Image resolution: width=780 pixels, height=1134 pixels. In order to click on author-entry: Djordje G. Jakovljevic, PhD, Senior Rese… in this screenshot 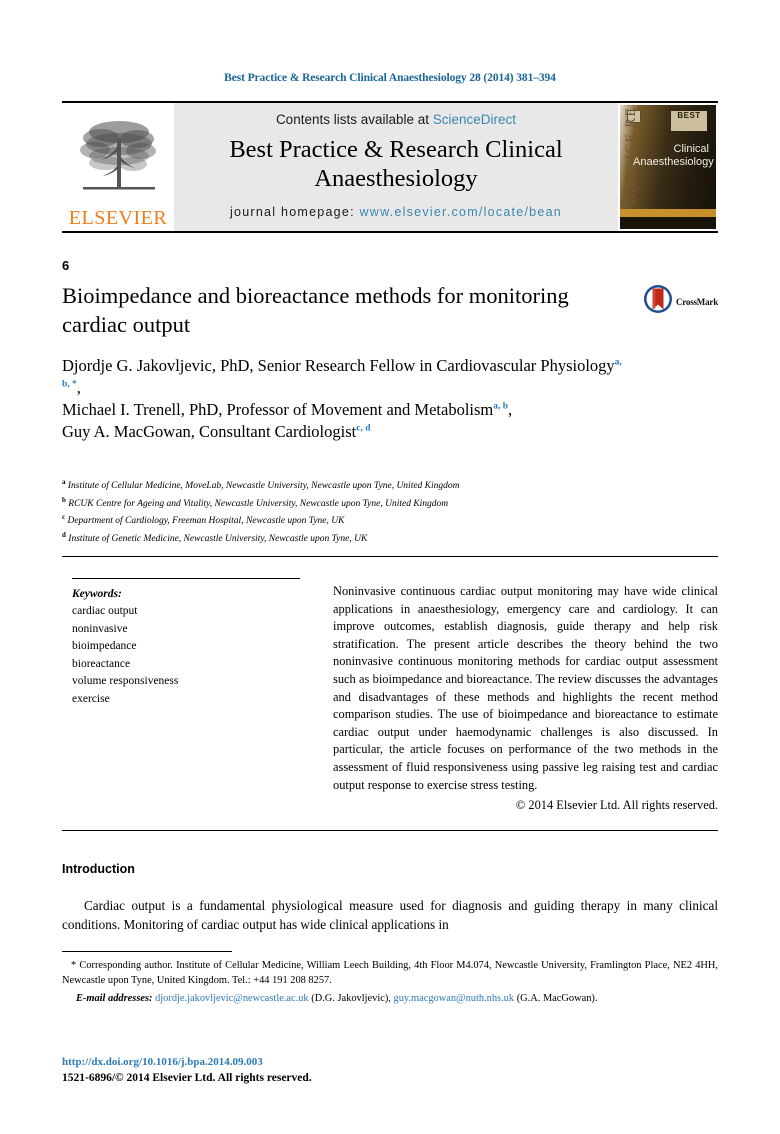, I will do `click(342, 377)`.